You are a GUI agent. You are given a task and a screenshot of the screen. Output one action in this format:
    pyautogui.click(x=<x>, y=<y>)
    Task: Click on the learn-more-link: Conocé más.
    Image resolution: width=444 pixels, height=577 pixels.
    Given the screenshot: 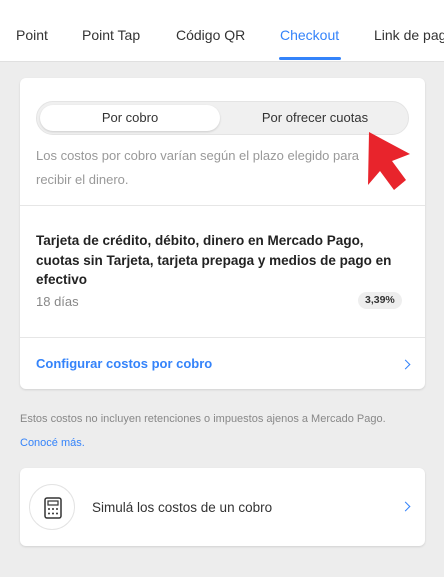 What is the action you would take?
    pyautogui.click(x=52, y=443)
    